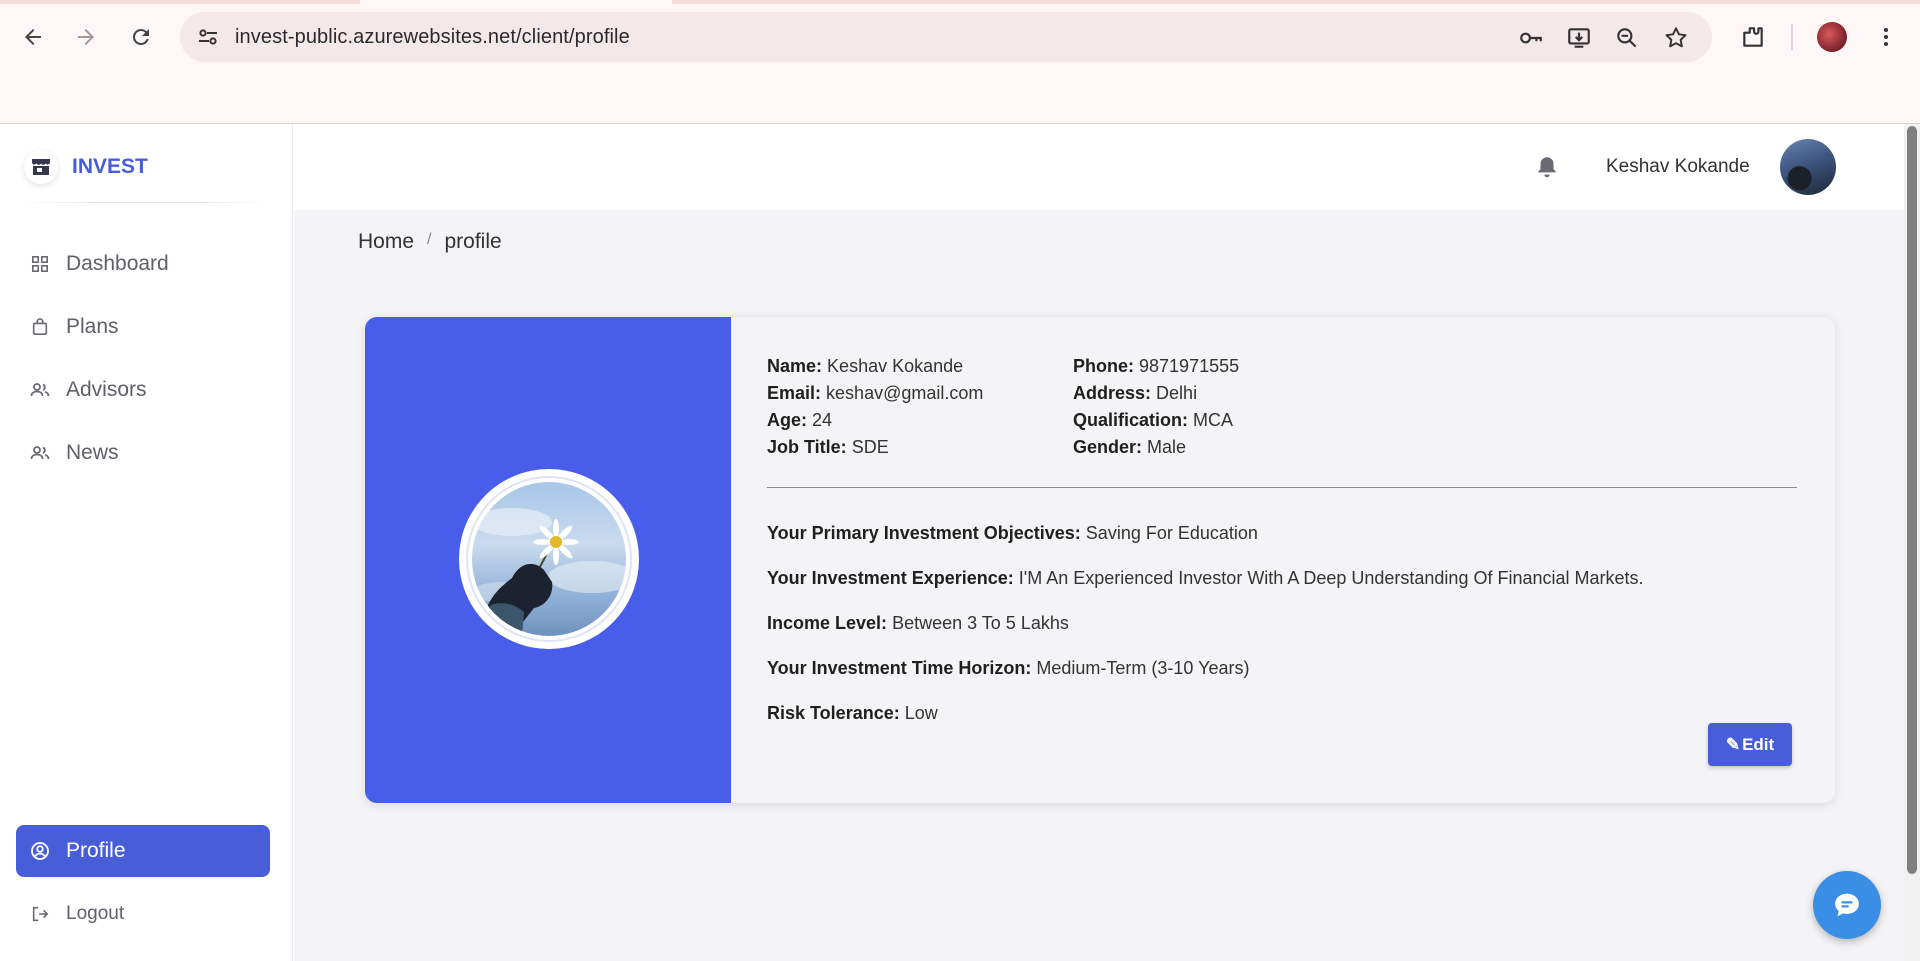  Describe the element at coordinates (822, 420) in the screenshot. I see `info-value: 24` at that location.